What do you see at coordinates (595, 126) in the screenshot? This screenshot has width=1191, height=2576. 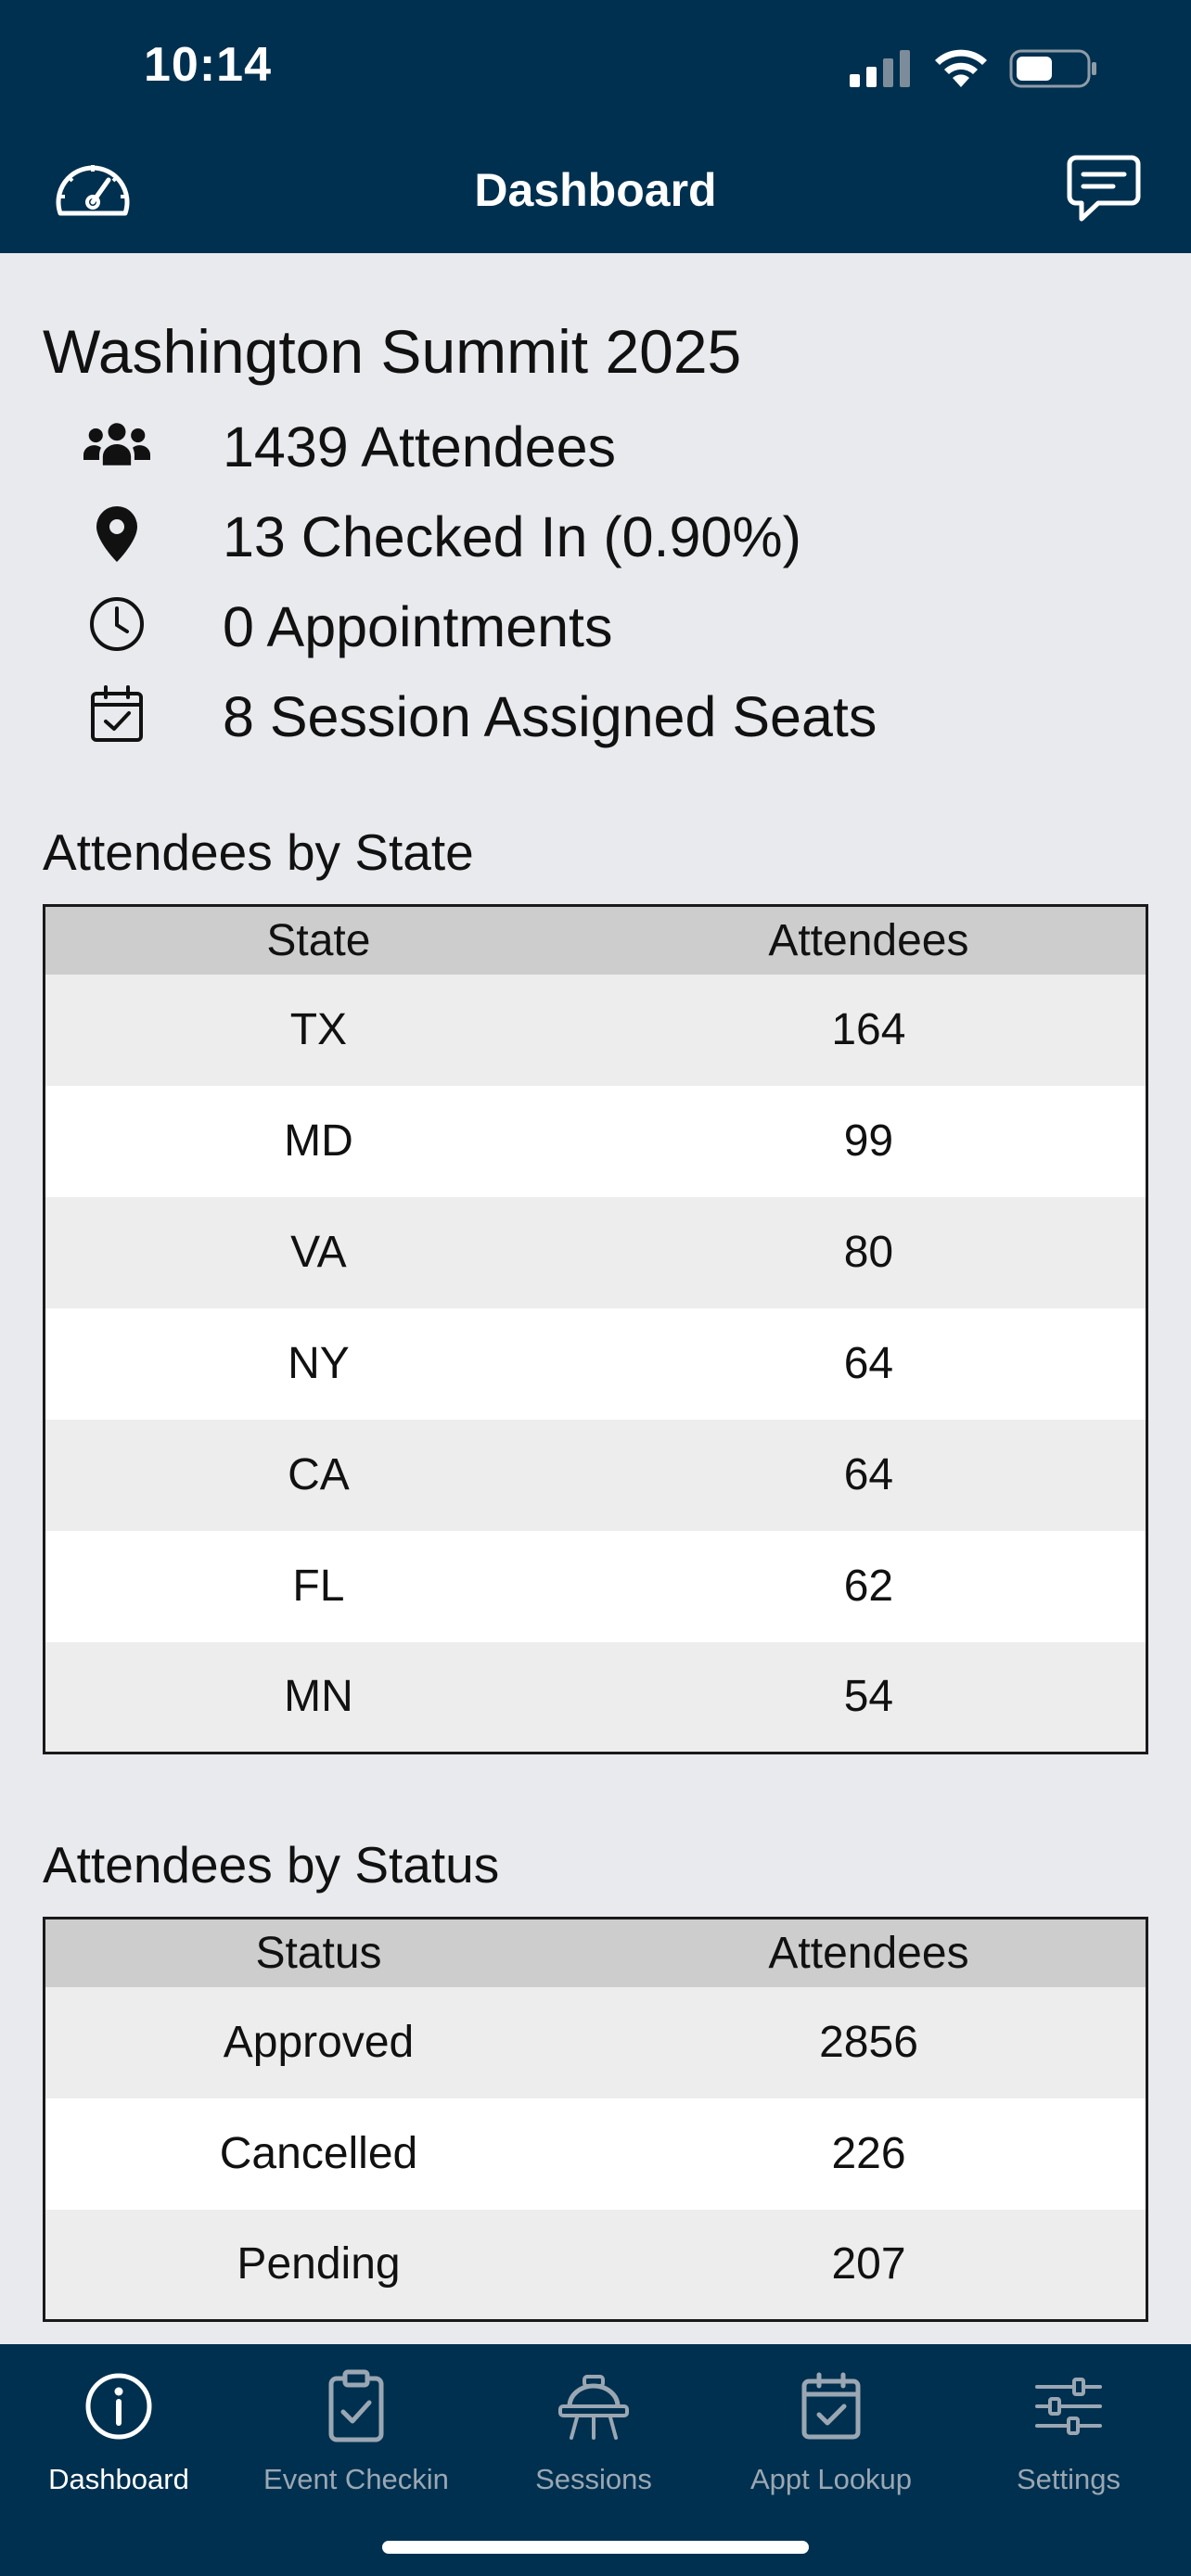 I see `app-header: 10:14 Dashboard` at bounding box center [595, 126].